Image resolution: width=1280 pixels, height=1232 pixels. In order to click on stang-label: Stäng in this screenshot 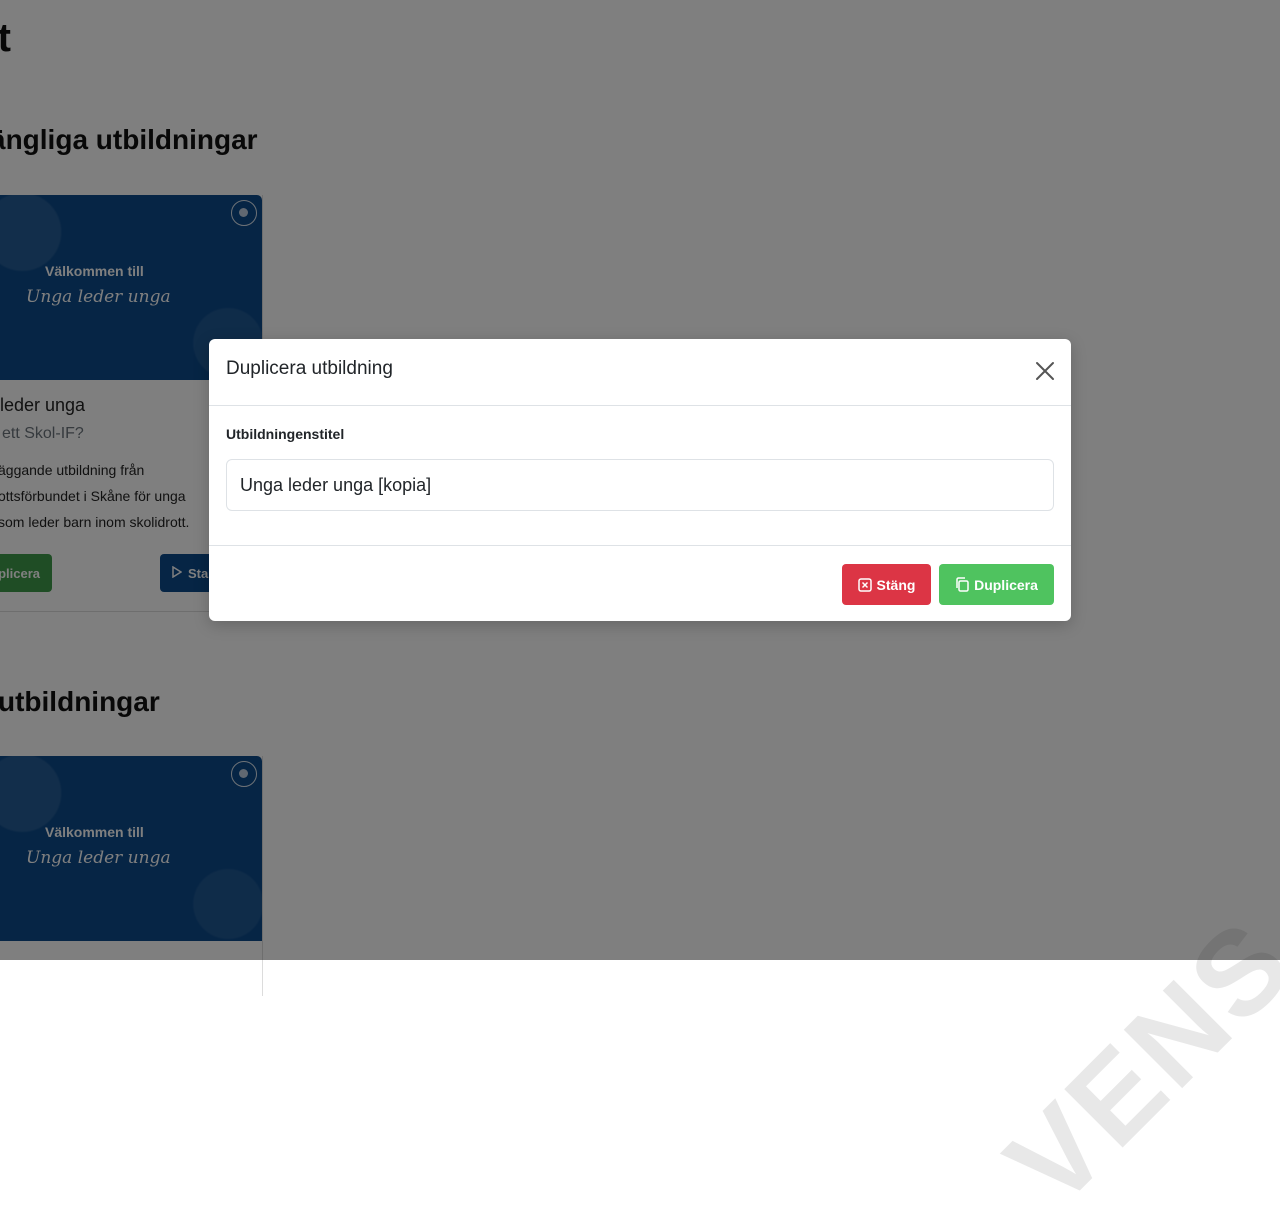, I will do `click(896, 584)`.